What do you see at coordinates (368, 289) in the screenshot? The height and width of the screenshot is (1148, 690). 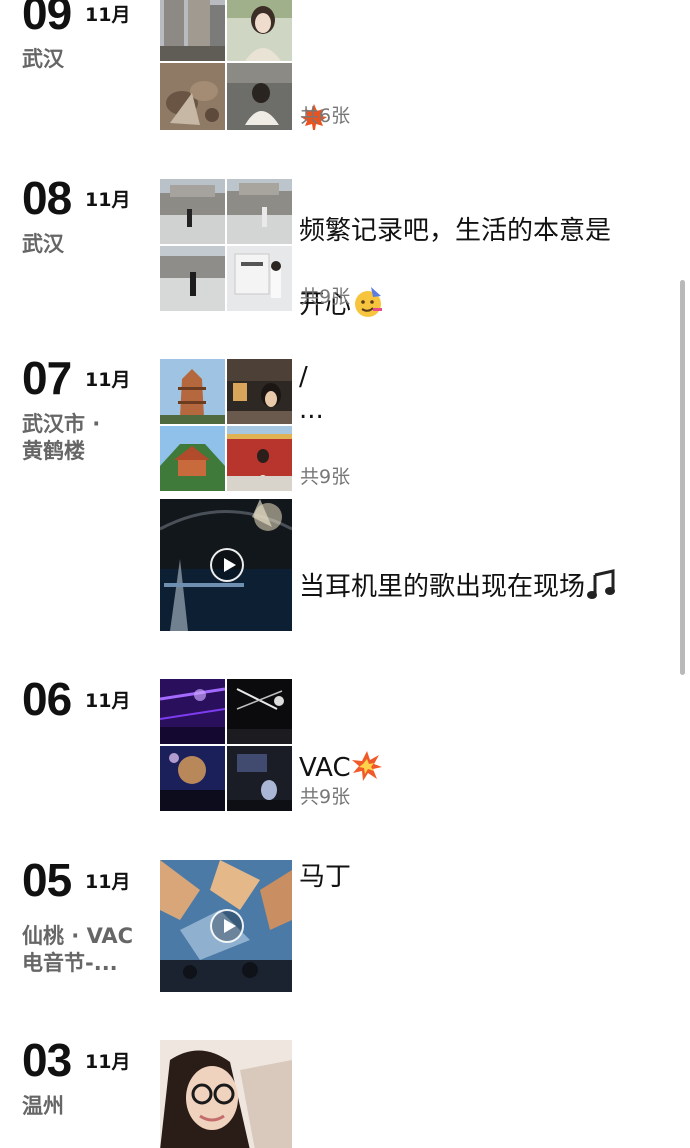 I see `party-face-icon` at bounding box center [368, 289].